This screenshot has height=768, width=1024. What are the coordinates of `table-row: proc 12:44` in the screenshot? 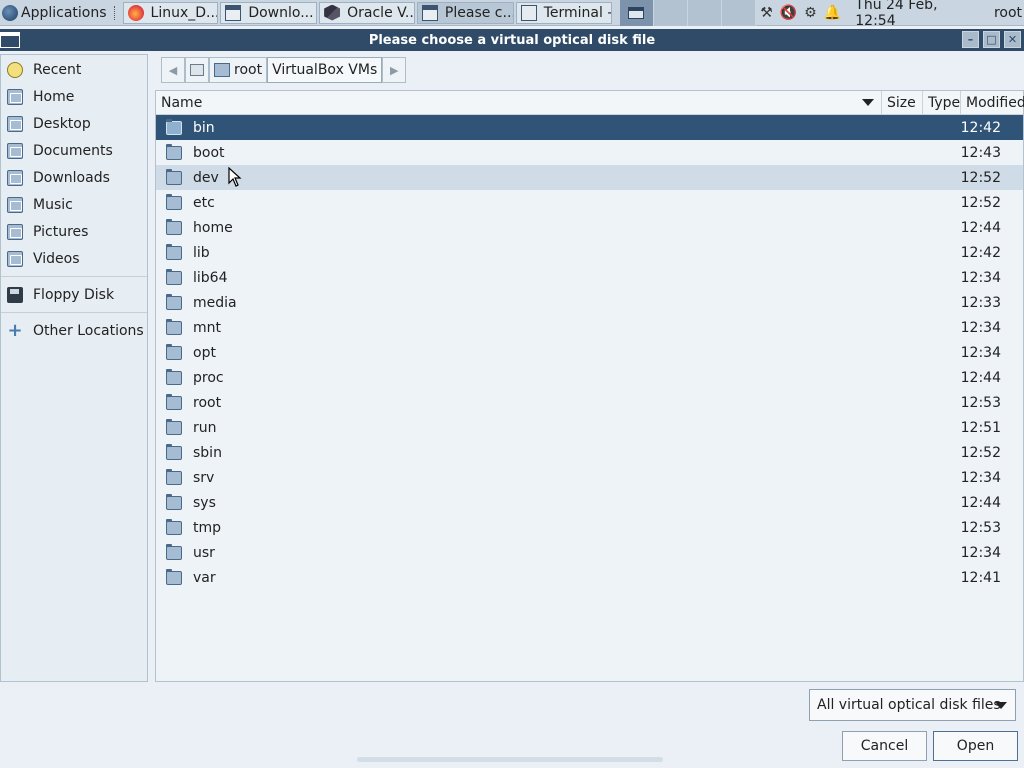 It's located at (589, 377).